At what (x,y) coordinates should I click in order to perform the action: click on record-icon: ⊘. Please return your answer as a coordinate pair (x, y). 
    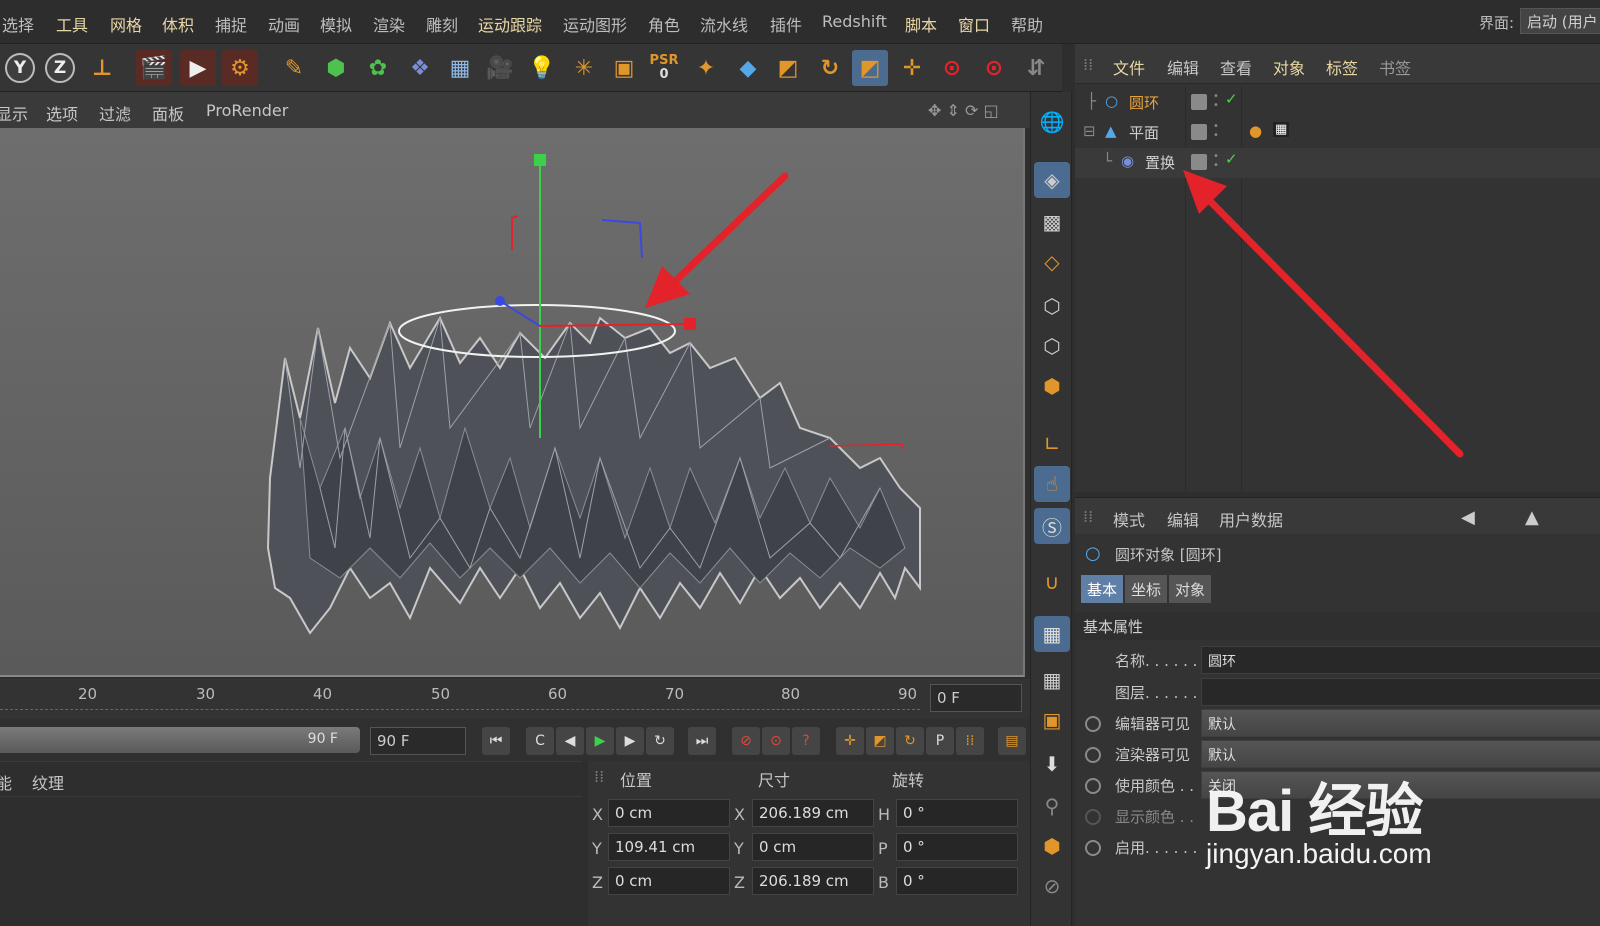
    Looking at the image, I should click on (746, 741).